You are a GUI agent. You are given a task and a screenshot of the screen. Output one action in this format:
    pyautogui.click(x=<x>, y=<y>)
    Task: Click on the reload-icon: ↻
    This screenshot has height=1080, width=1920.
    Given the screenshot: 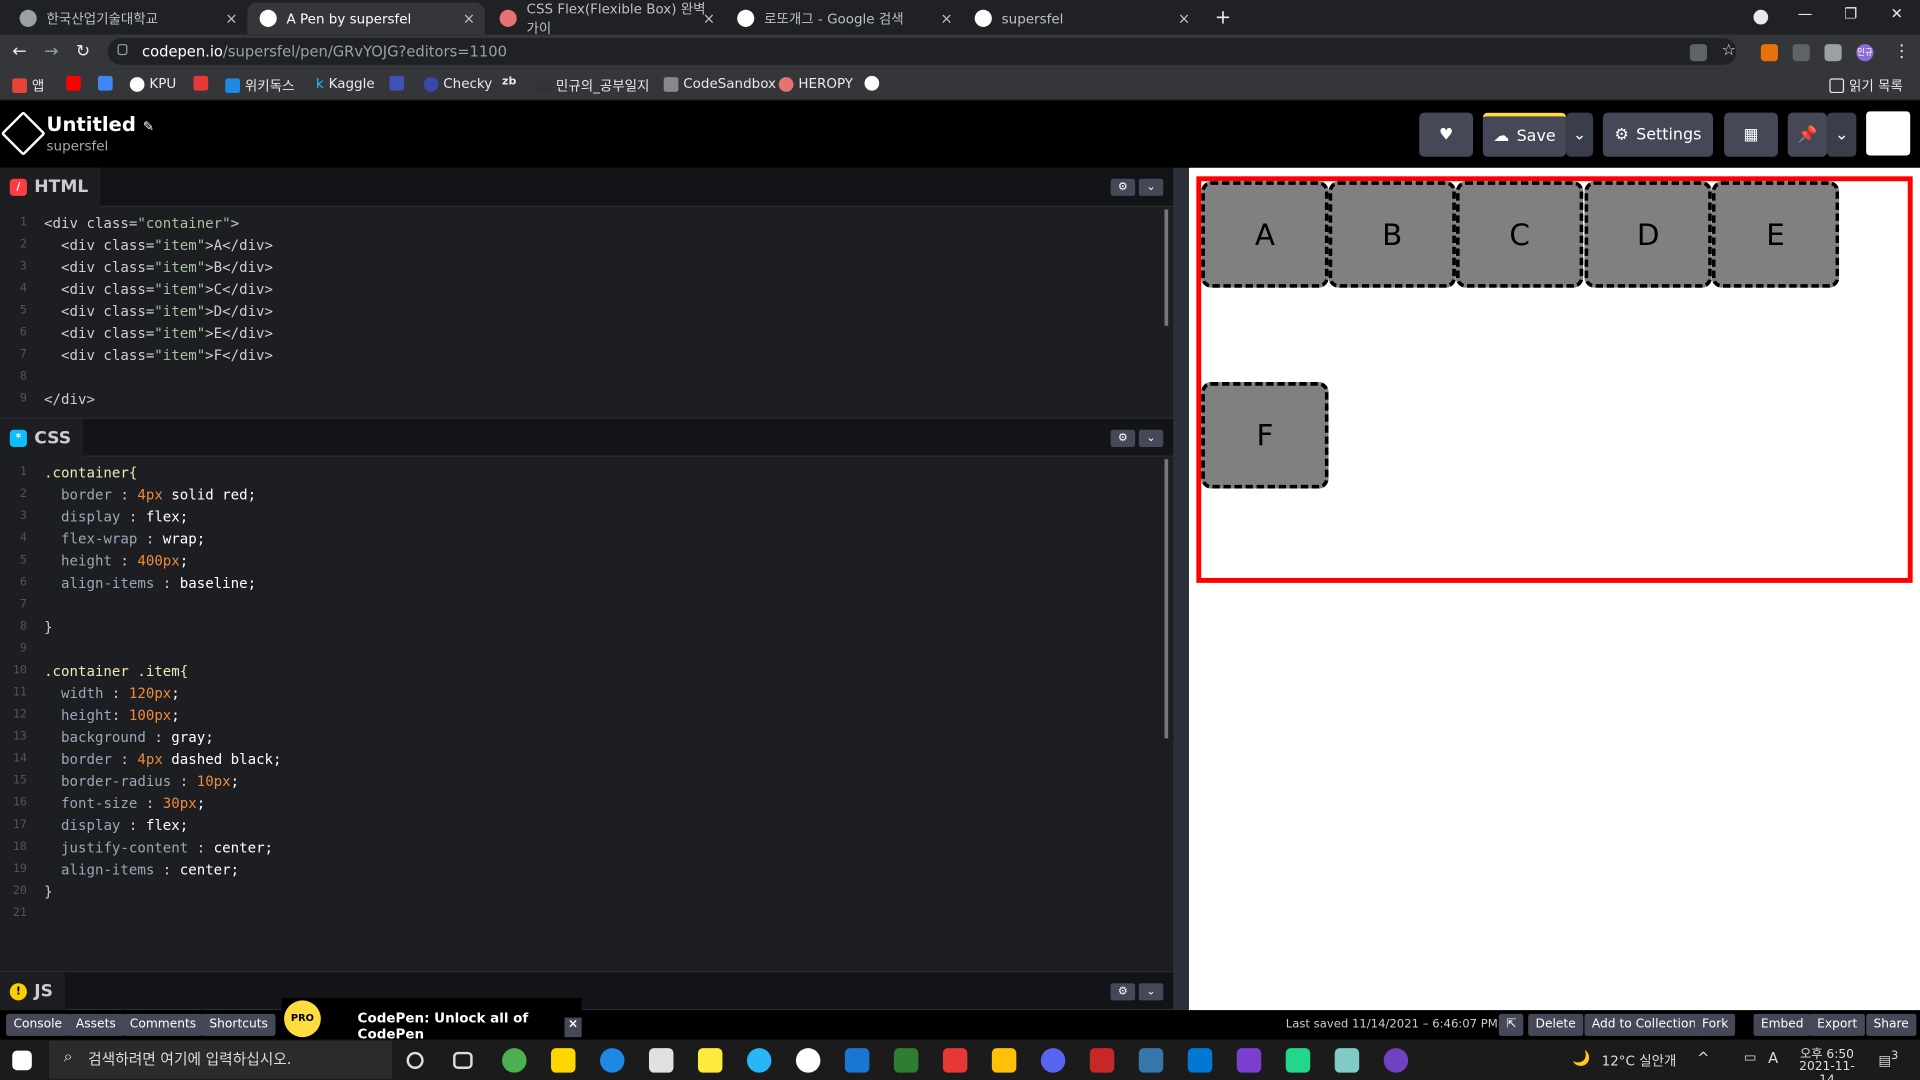 What is the action you would take?
    pyautogui.click(x=83, y=52)
    